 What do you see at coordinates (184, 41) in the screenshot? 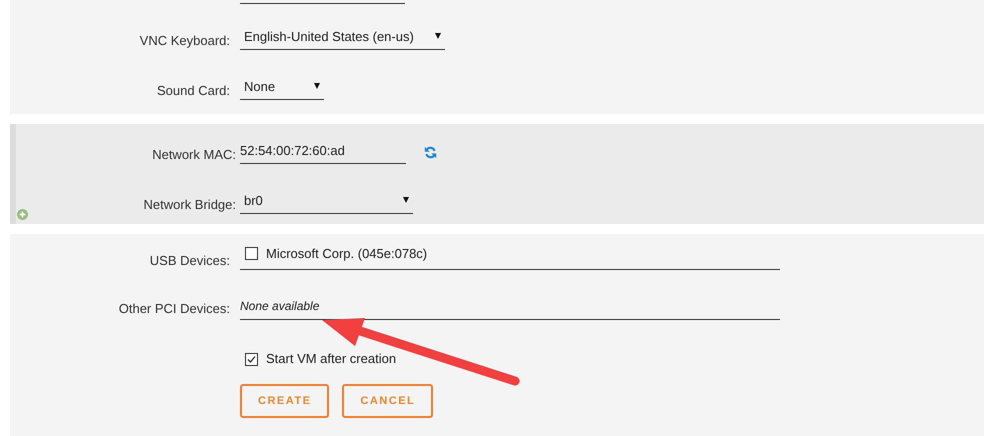
I see `field-label: VNC Keyboard:` at bounding box center [184, 41].